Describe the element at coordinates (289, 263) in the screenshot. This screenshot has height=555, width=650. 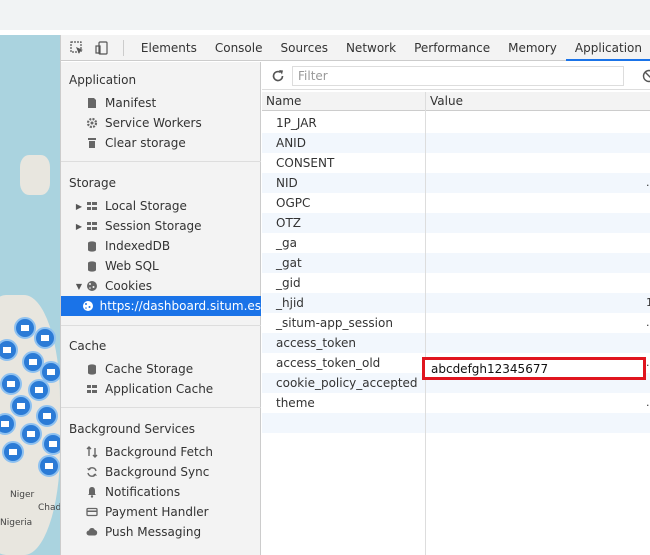
I see `cookie-name: _gat` at that location.